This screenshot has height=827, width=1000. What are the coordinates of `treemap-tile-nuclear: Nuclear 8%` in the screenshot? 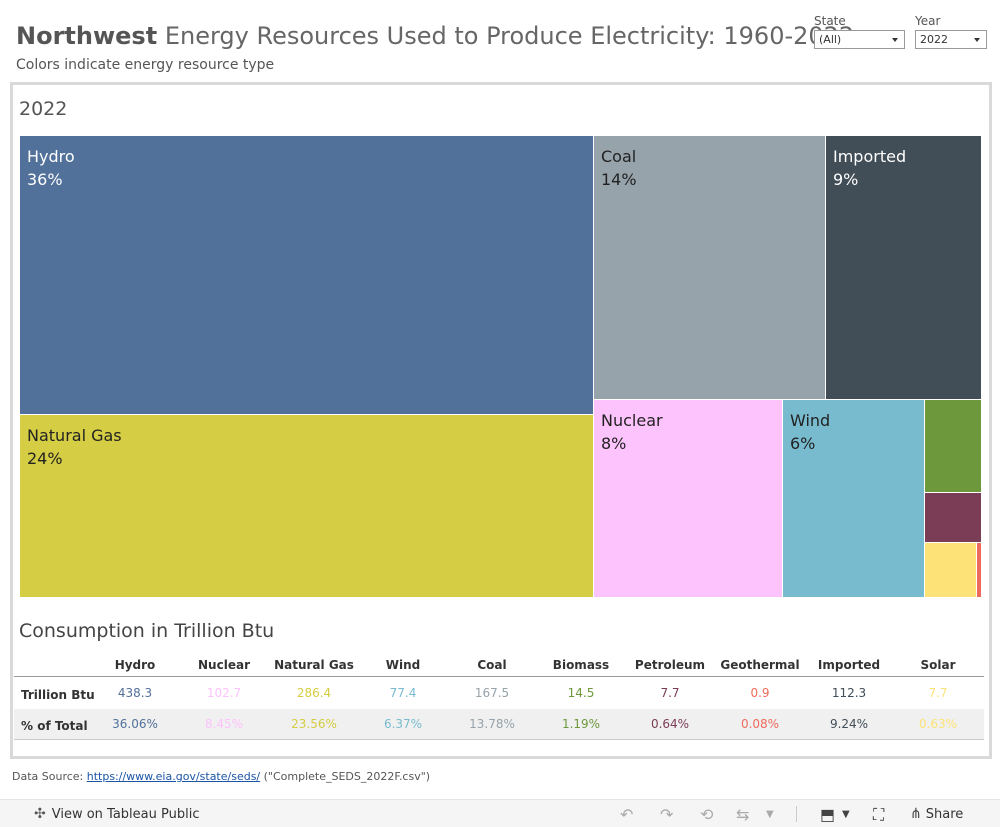 It's located at (688, 499).